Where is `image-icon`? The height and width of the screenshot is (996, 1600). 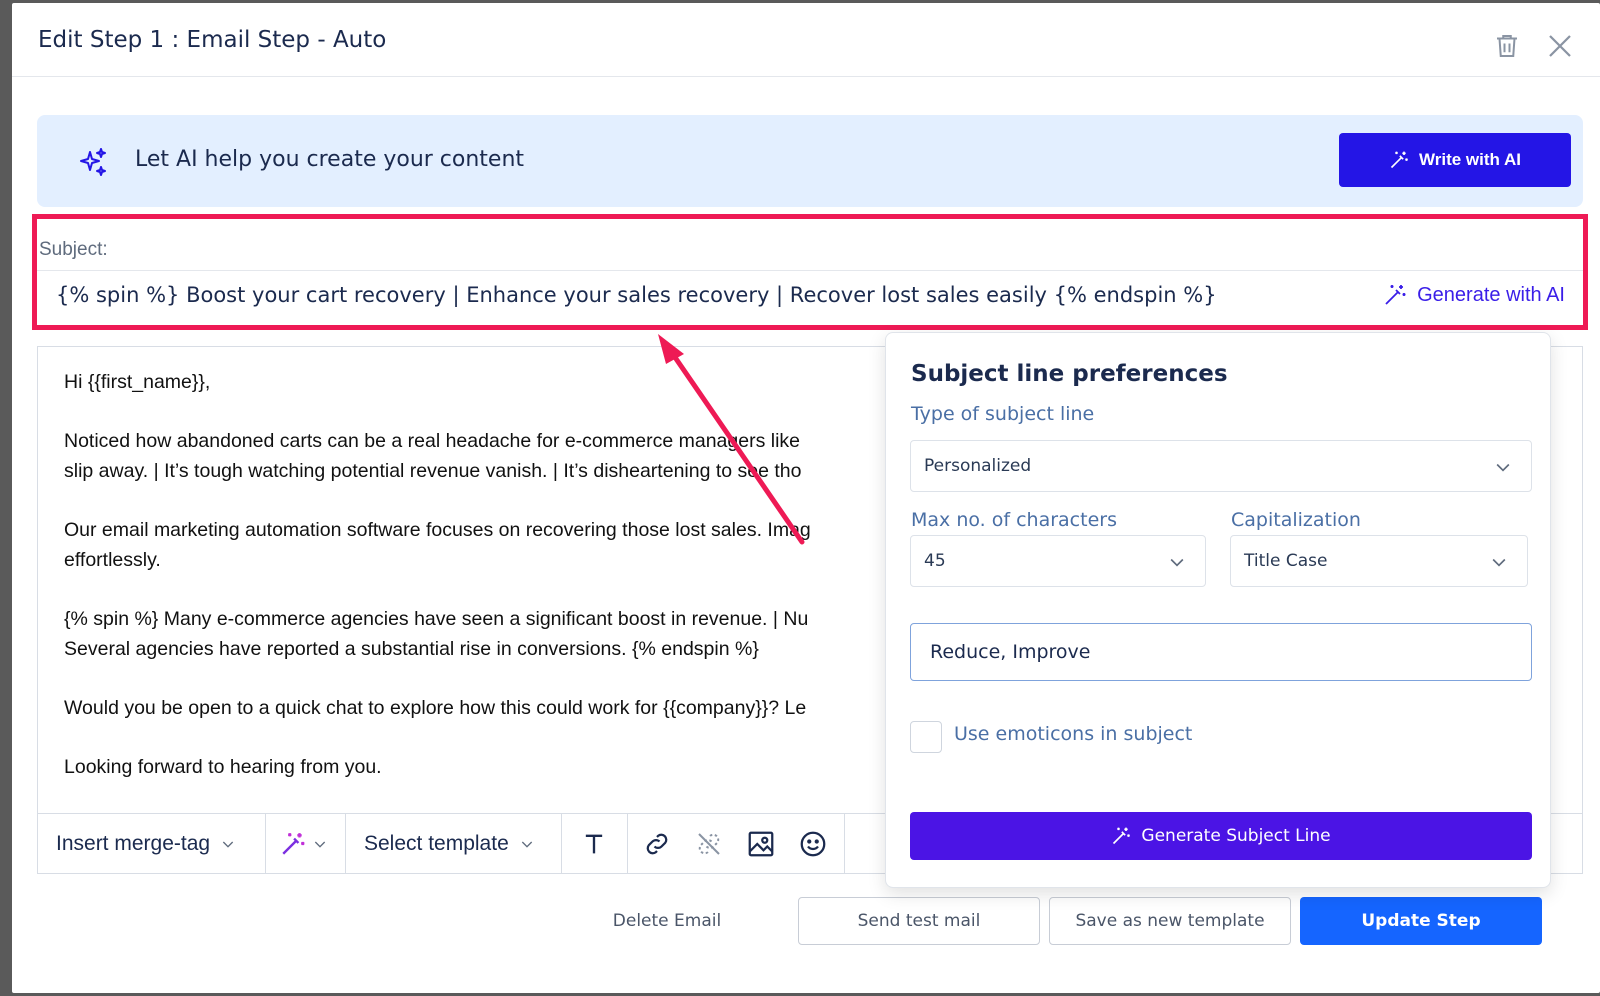 image-icon is located at coordinates (761, 844).